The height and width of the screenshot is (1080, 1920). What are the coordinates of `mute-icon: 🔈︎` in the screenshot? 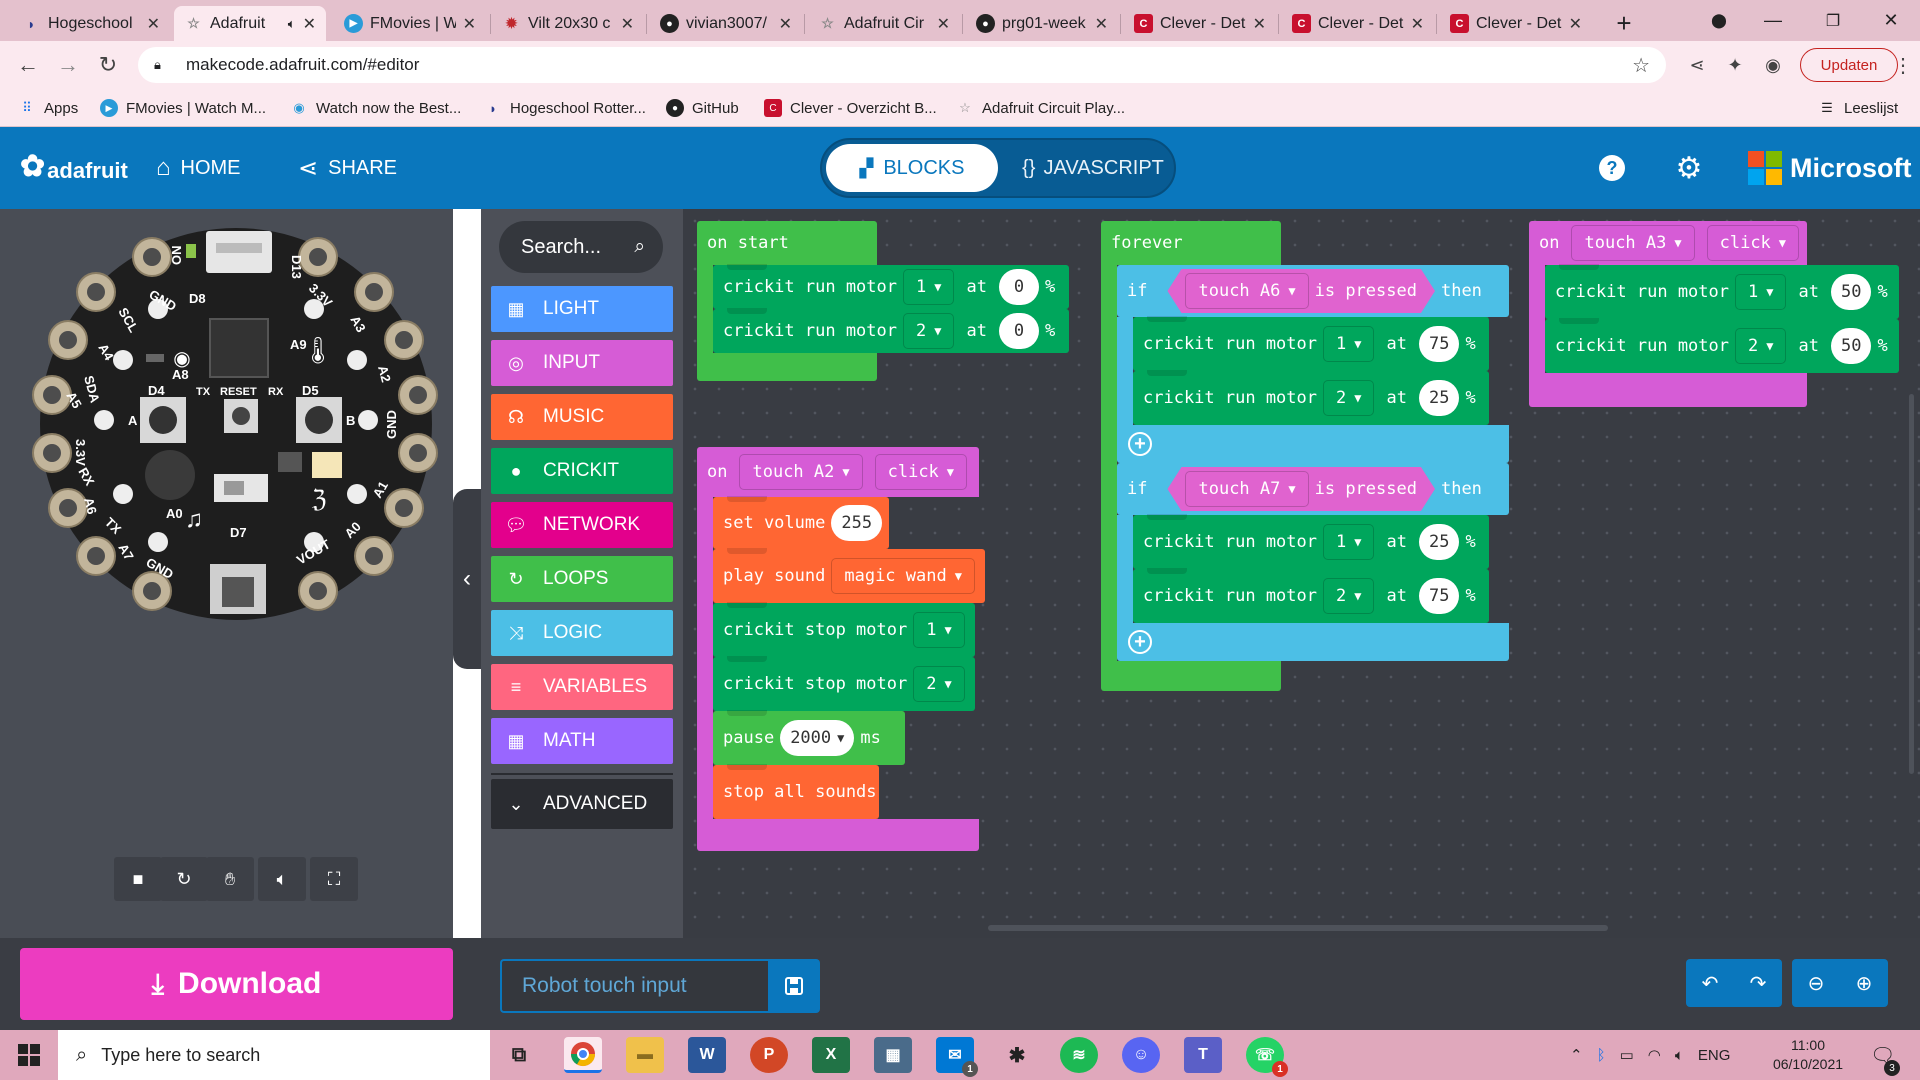 It's located at (282, 879).